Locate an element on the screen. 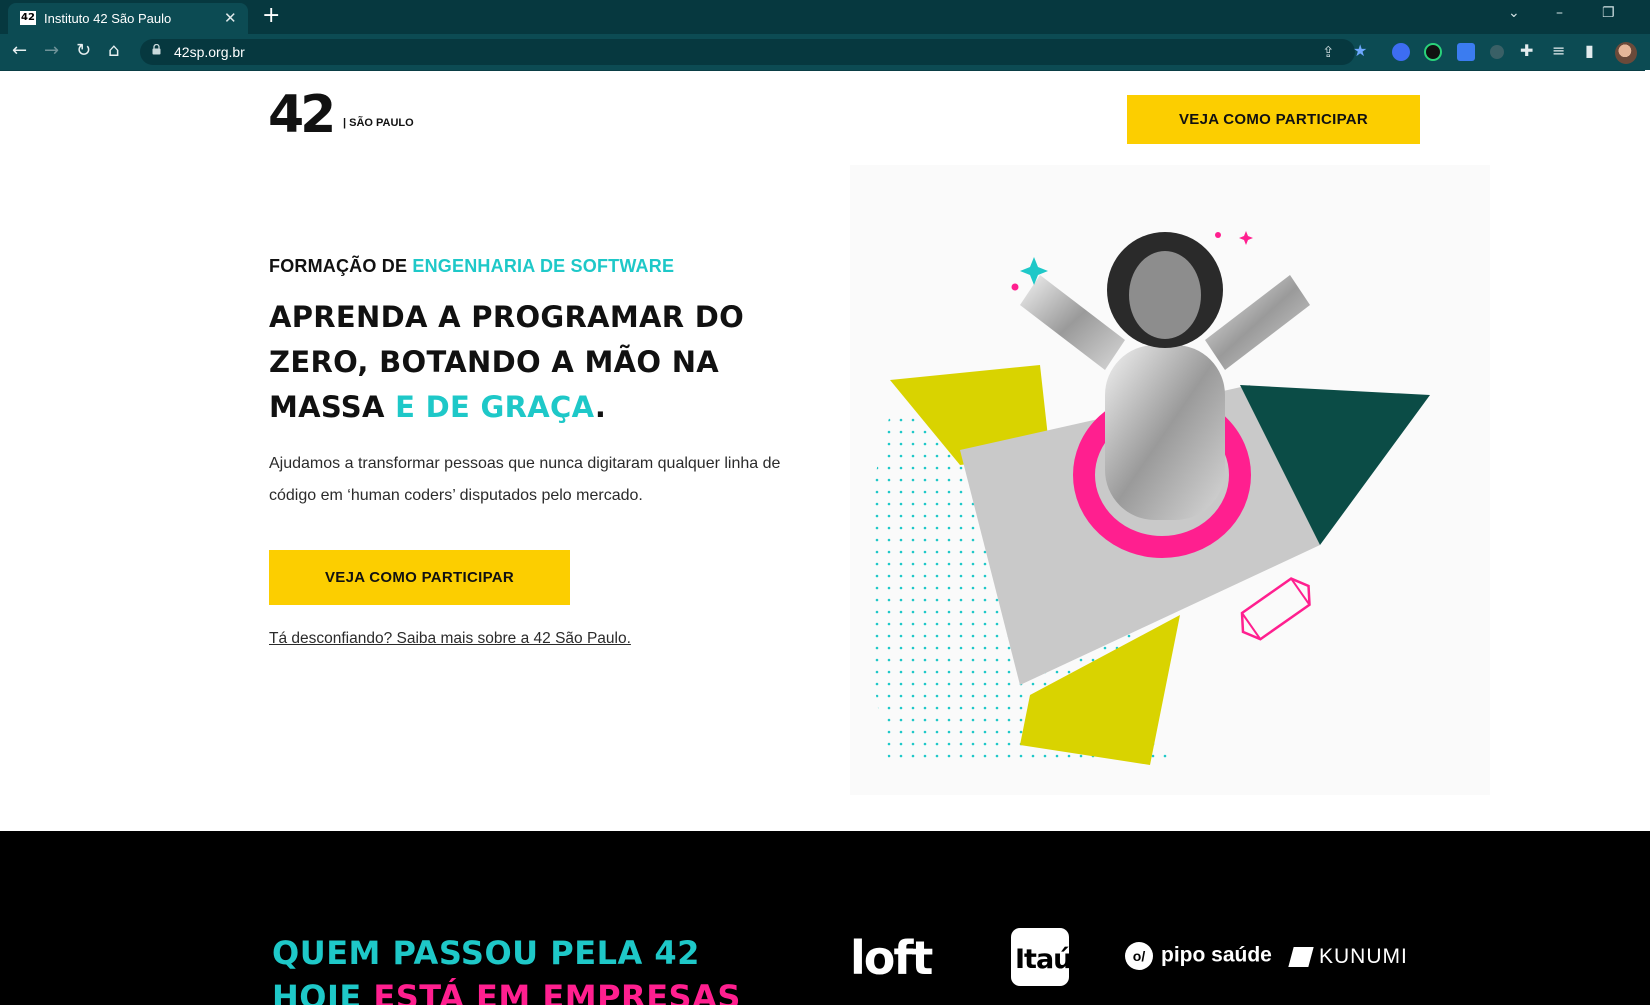 This screenshot has width=1650, height=1005. browser-toolbar: ← → ↻ ⌂ 42sp.org.br ⇪ ★ ✚ ≡ ▮ is located at coordinates (825, 52).